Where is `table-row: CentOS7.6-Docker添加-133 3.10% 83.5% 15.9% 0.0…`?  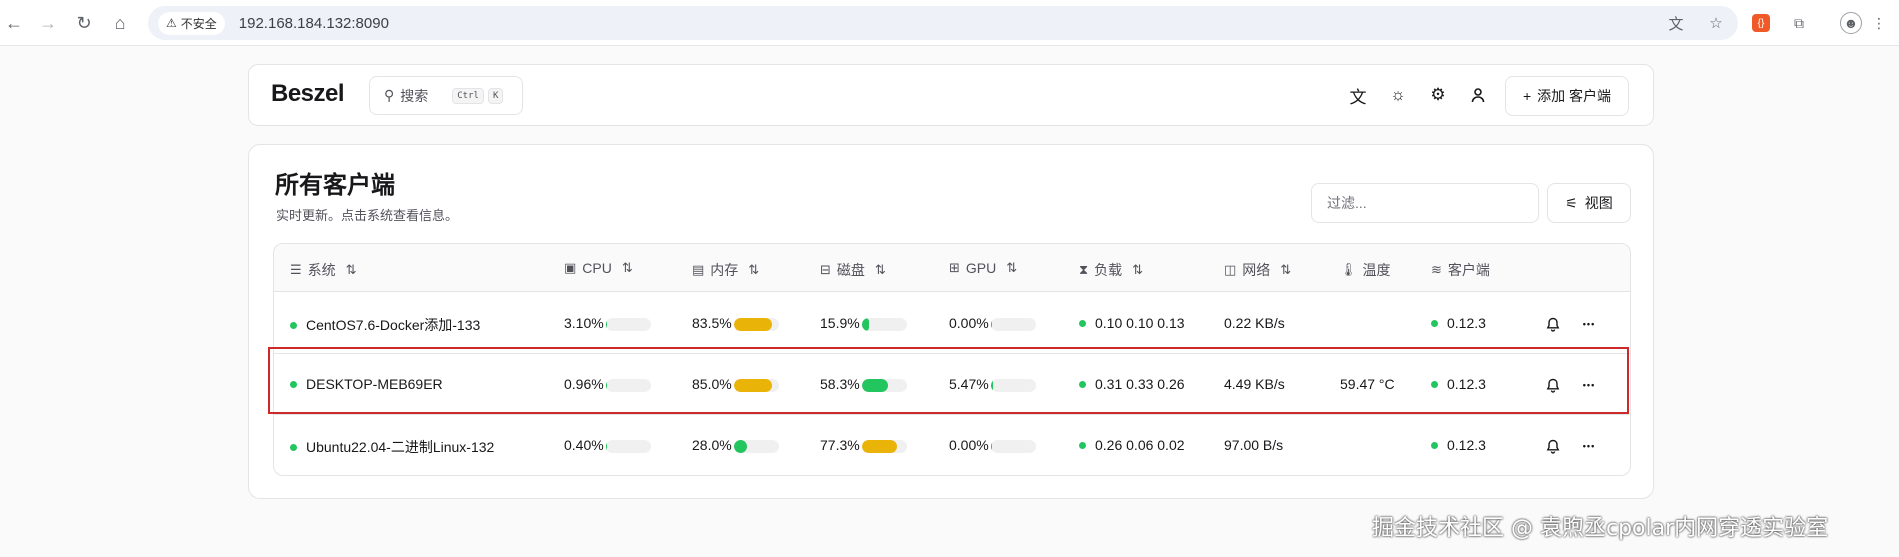 table-row: CentOS7.6-Docker添加-133 3.10% 83.5% 15.9% 0.0… is located at coordinates (952, 323).